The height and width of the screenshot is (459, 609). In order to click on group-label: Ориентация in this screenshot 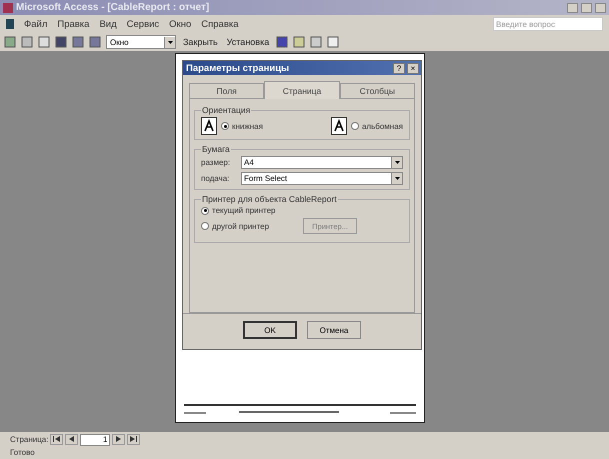, I will do `click(226, 110)`.